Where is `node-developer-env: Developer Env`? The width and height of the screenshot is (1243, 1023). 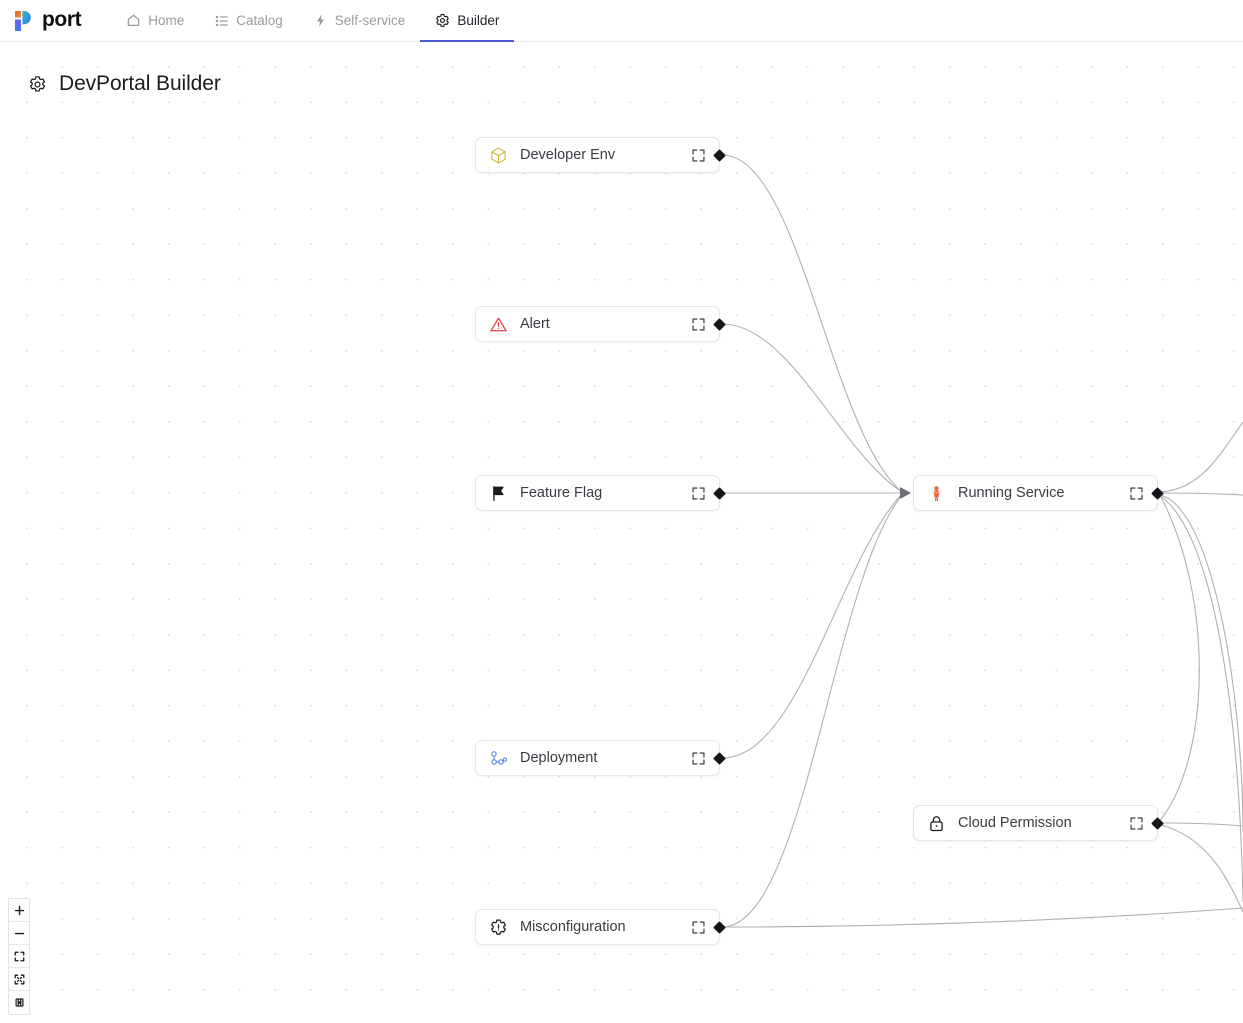
node-developer-env: Developer Env is located at coordinates (600, 155).